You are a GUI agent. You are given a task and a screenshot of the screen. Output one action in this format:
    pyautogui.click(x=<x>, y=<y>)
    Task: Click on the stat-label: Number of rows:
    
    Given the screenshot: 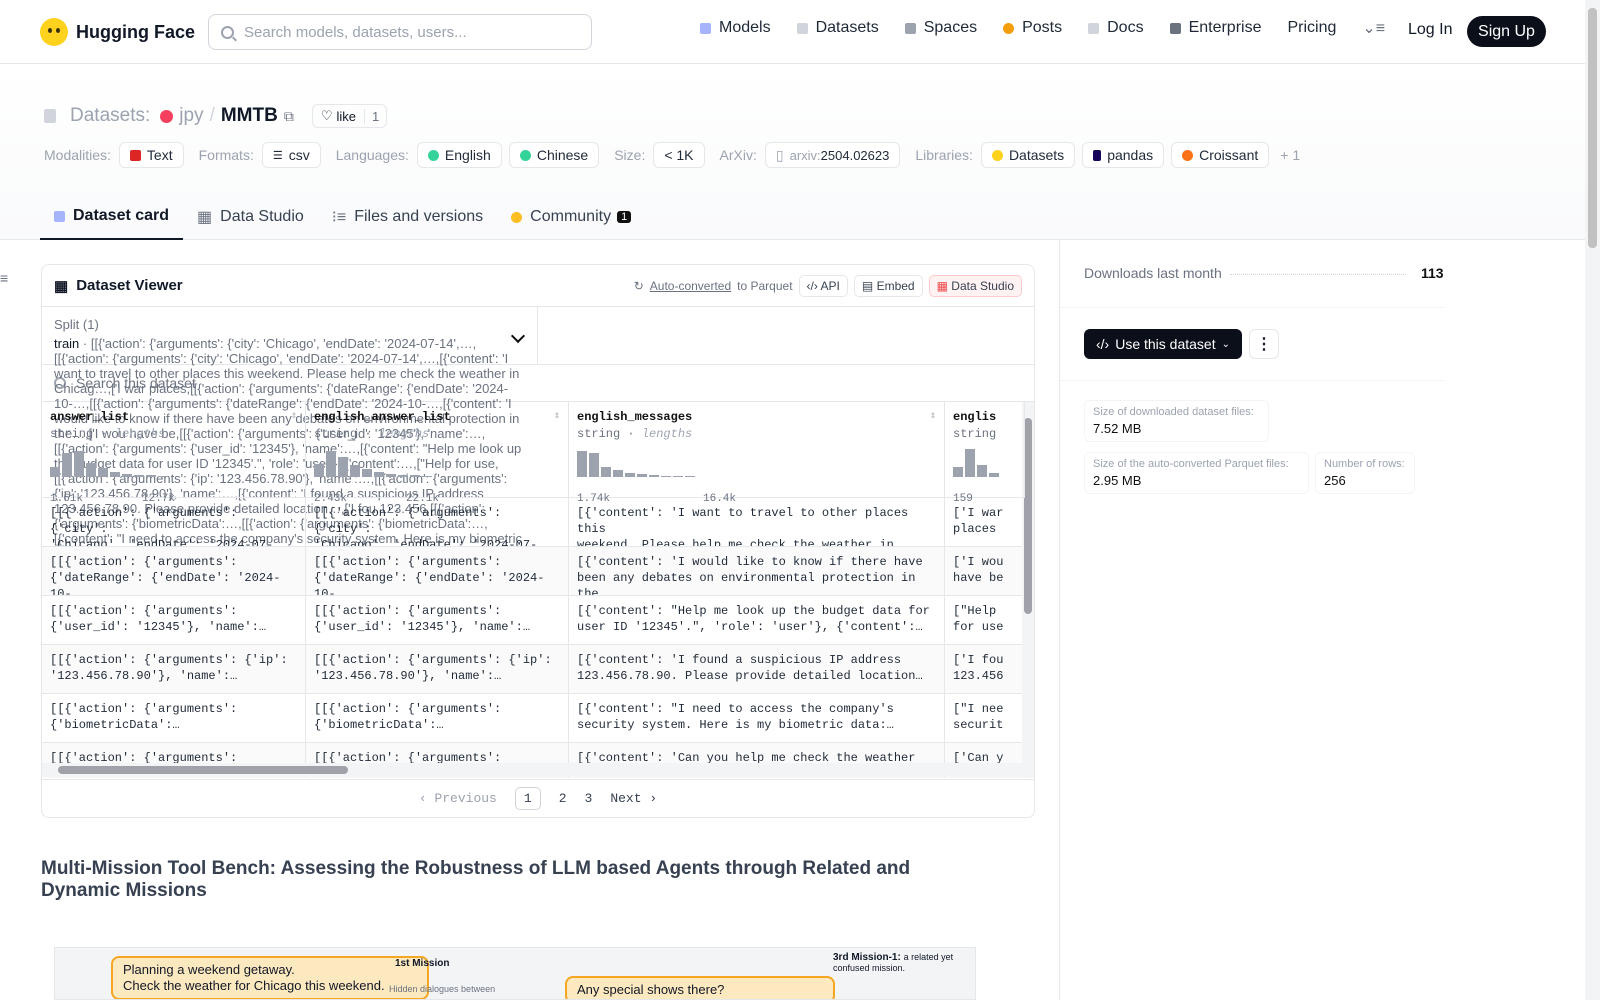 What is the action you would take?
    pyautogui.click(x=1364, y=464)
    